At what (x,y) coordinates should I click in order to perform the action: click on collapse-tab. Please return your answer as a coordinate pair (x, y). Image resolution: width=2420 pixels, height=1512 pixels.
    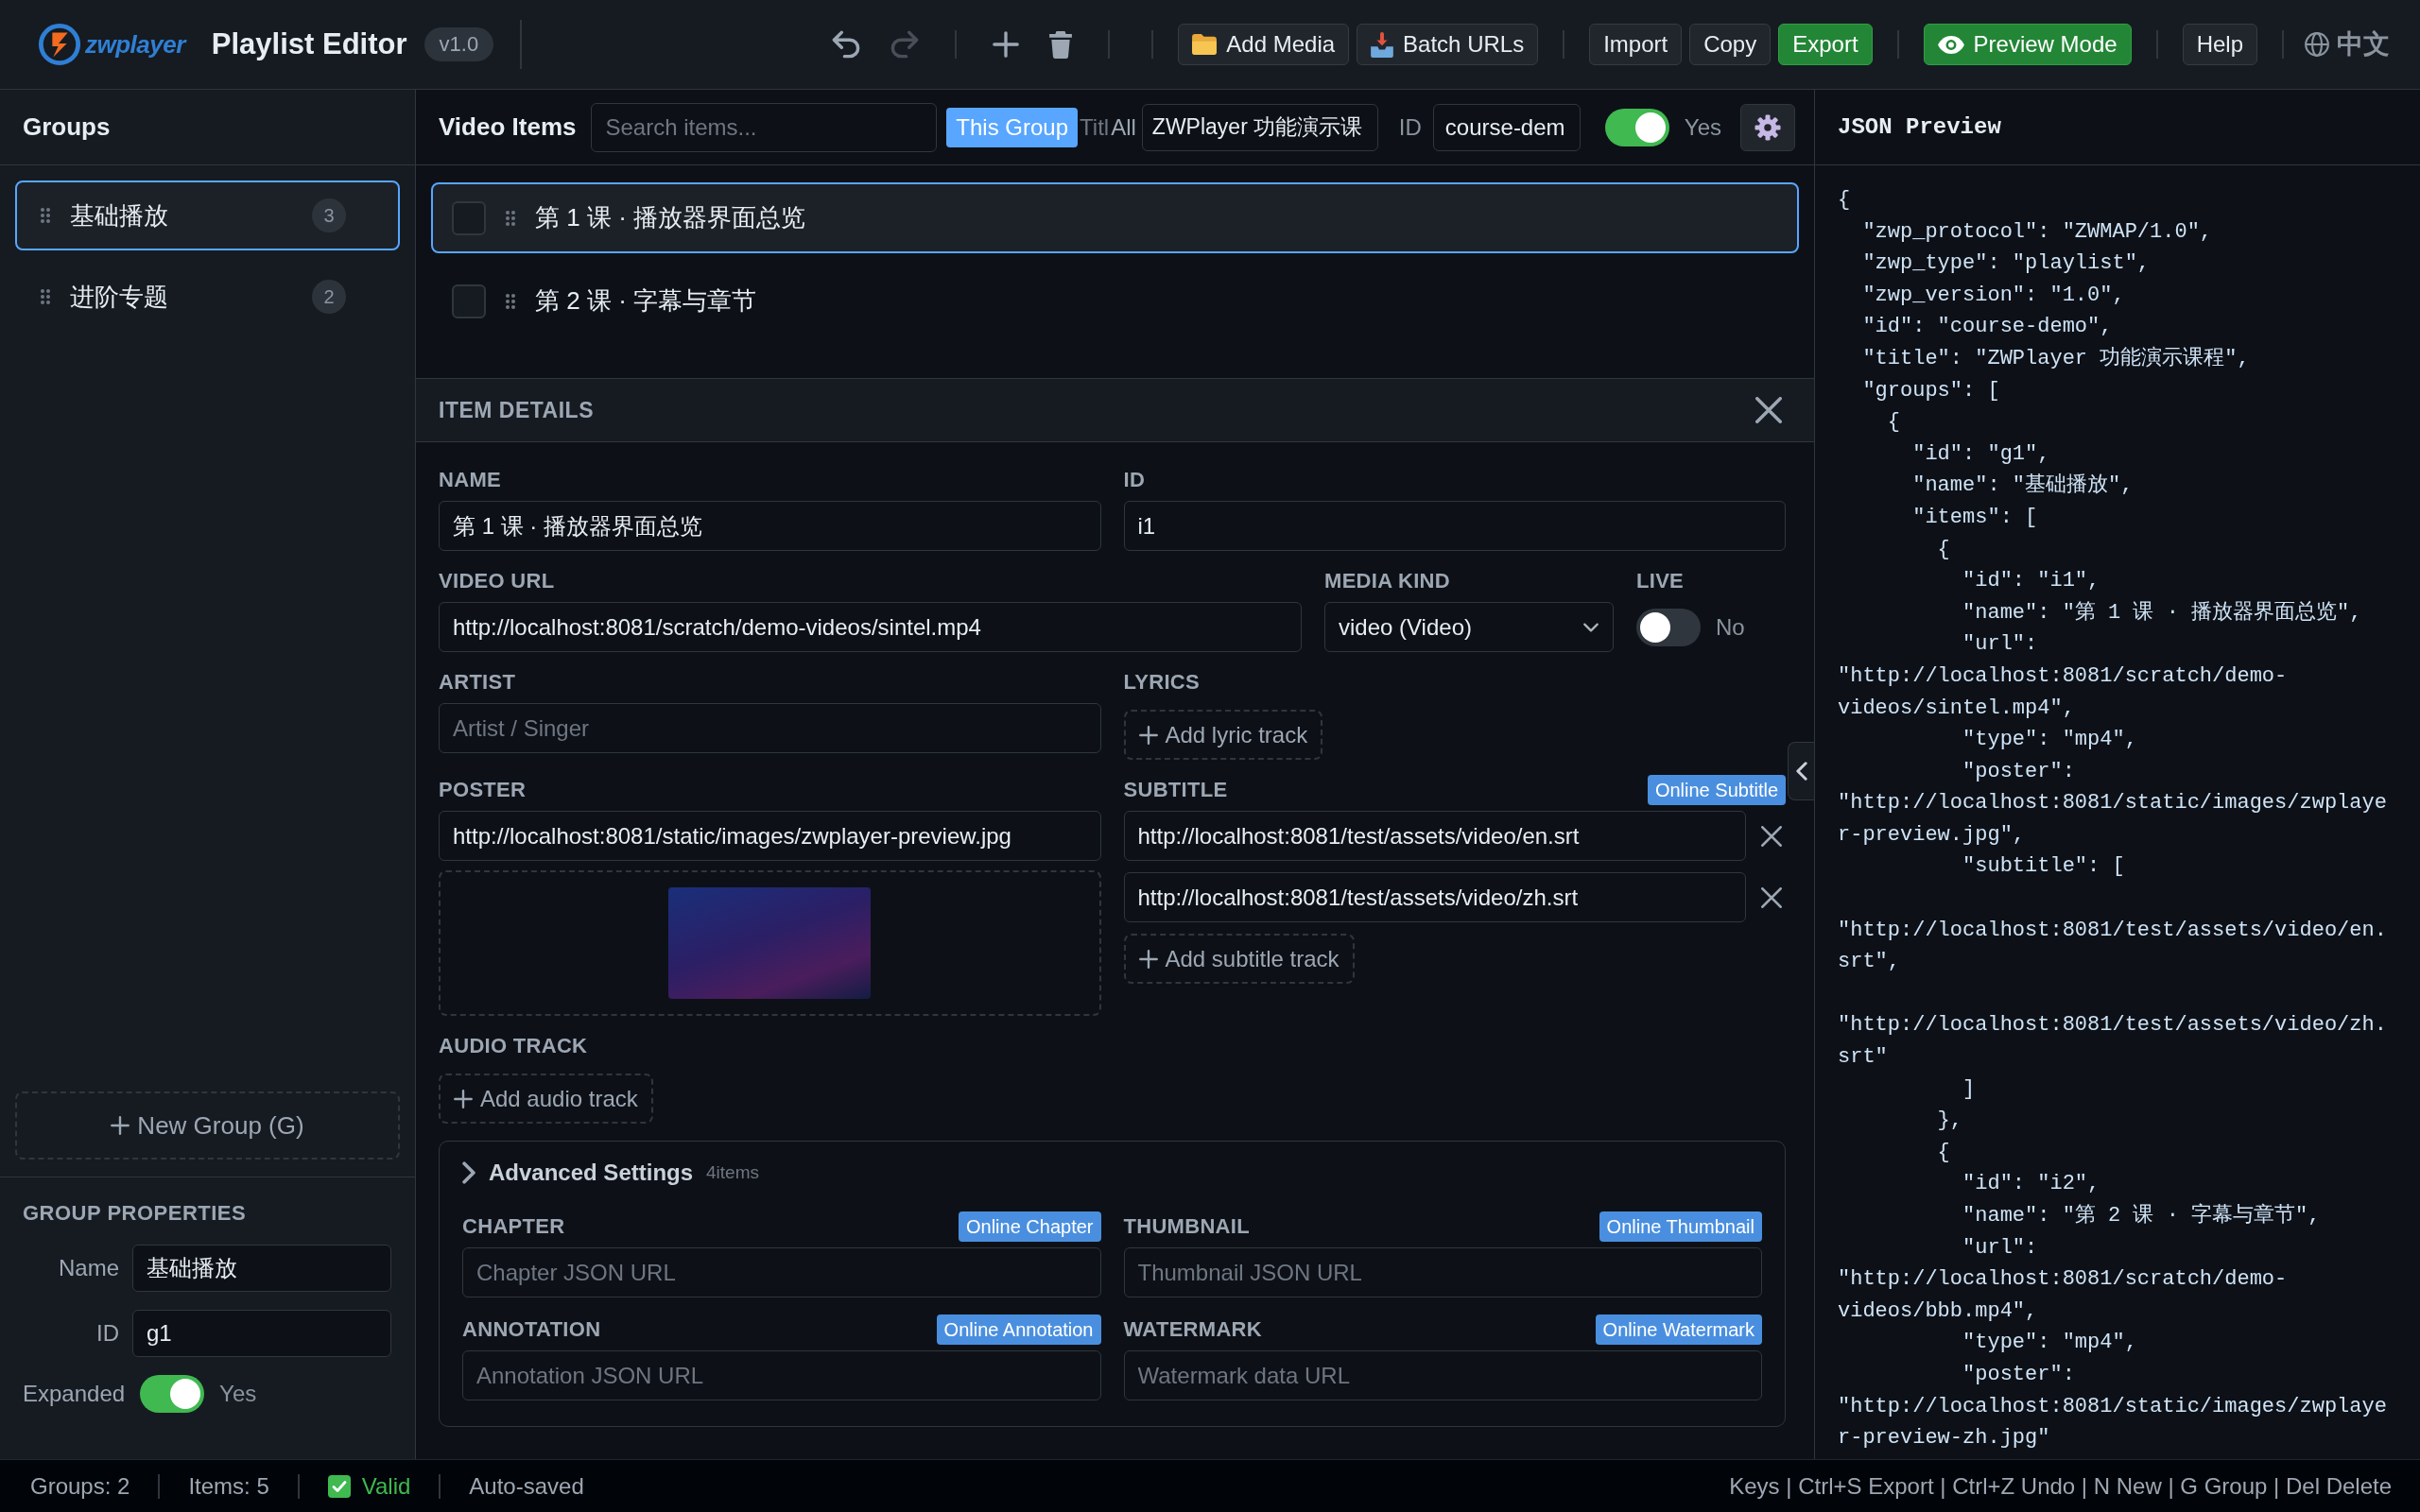
    Looking at the image, I should click on (1801, 771).